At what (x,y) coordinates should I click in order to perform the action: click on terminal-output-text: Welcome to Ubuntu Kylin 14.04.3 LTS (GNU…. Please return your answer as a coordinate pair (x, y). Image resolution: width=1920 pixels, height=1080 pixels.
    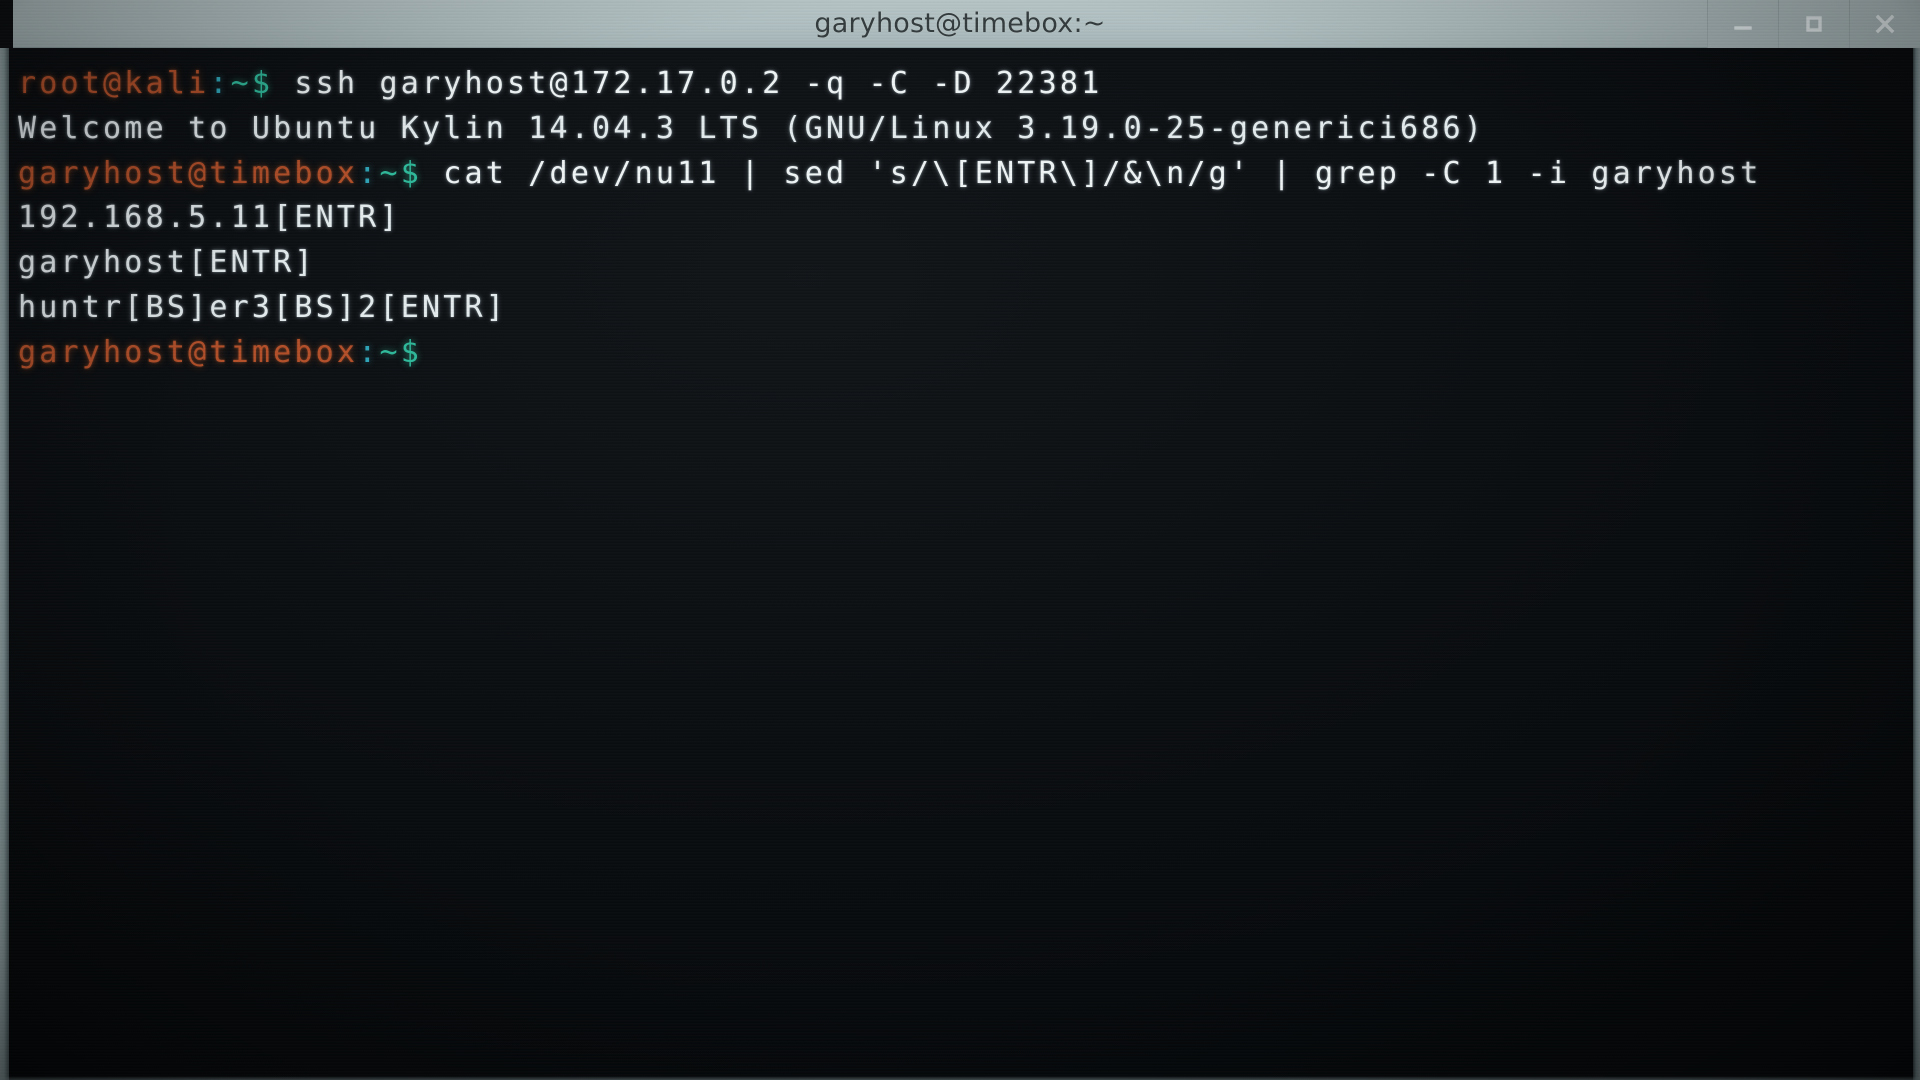
    Looking at the image, I should click on (752, 128).